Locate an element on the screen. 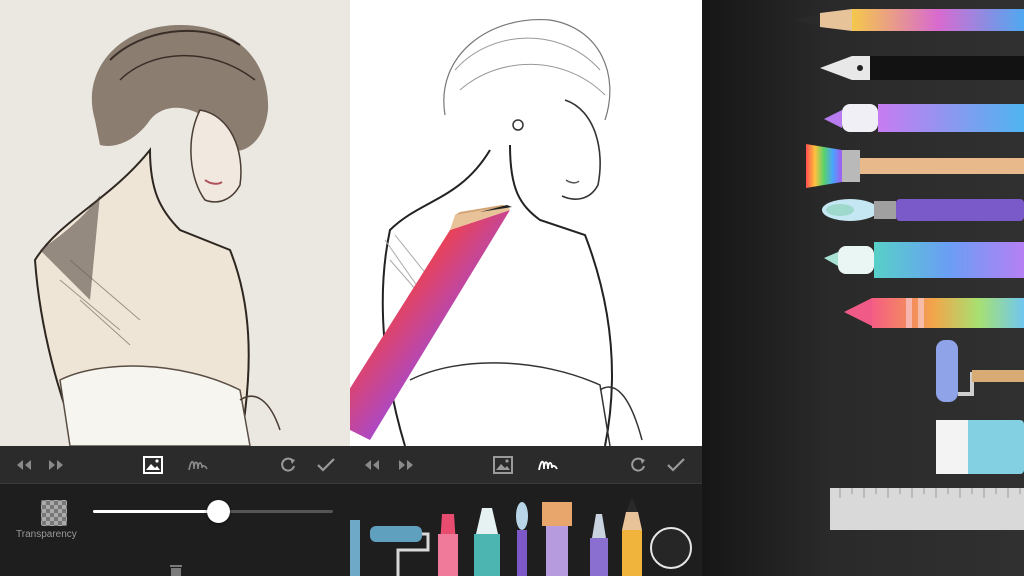 This screenshot has width=1024, height=576. transparency-swatch-icon is located at coordinates (54, 513).